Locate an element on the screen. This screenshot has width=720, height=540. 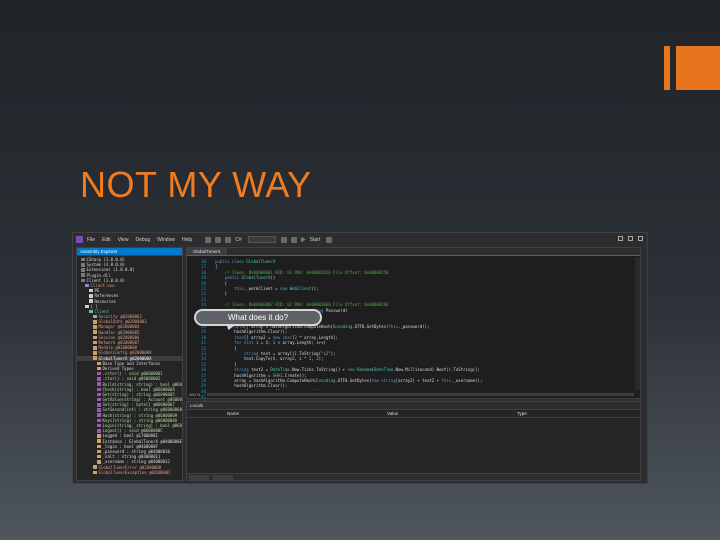
column-type: Type is located at coordinates (512, 413).